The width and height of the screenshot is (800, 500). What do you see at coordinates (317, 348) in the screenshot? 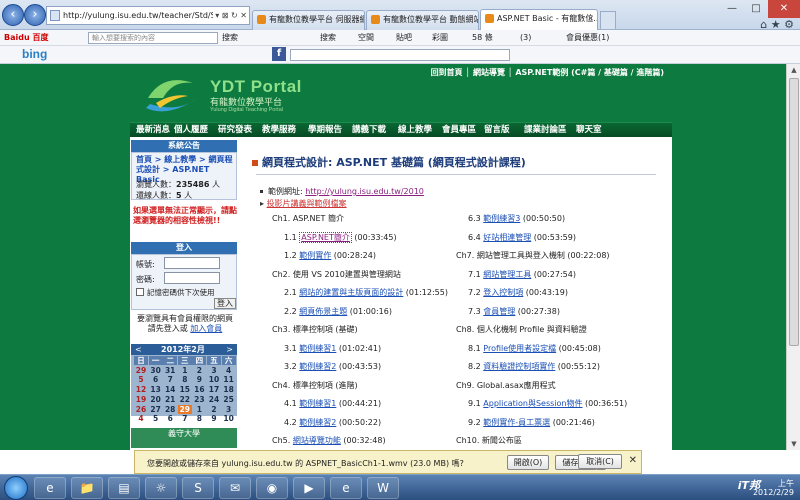
I see `lesson-link: 範例練習1` at bounding box center [317, 348].